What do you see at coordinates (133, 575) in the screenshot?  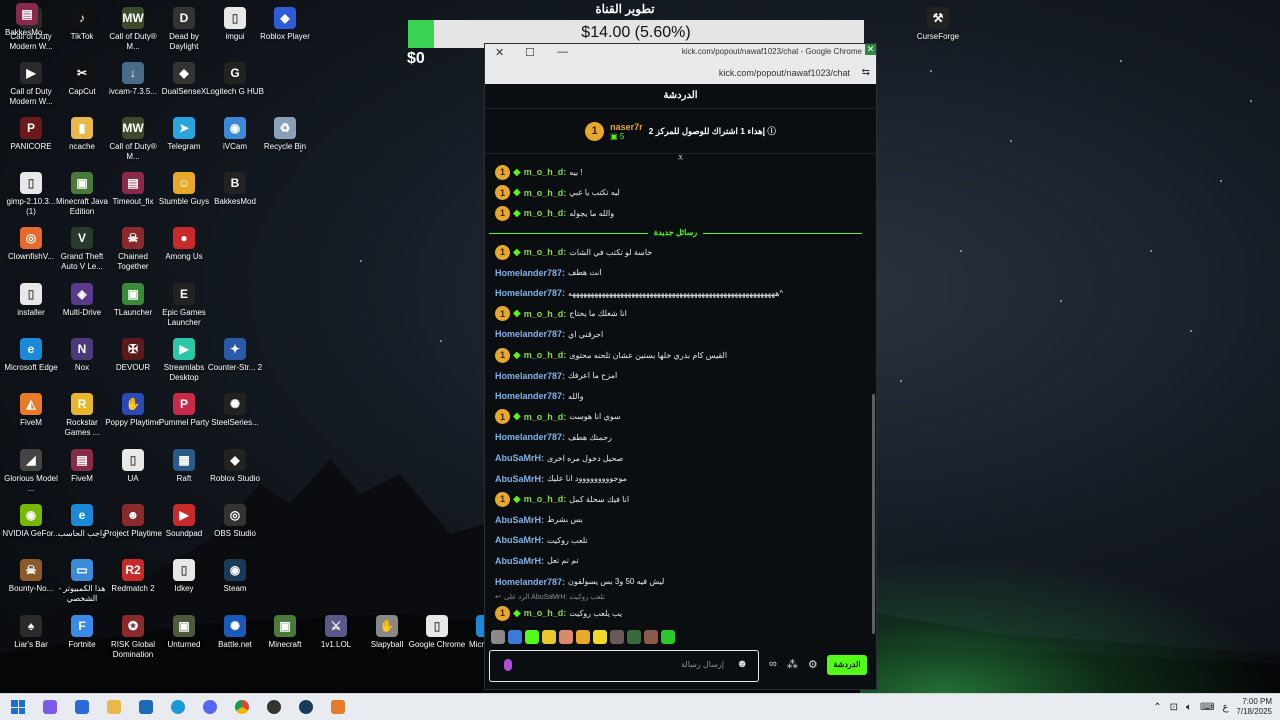 I see `desktop-icon-redmatch: R2 Redmatch 2` at bounding box center [133, 575].